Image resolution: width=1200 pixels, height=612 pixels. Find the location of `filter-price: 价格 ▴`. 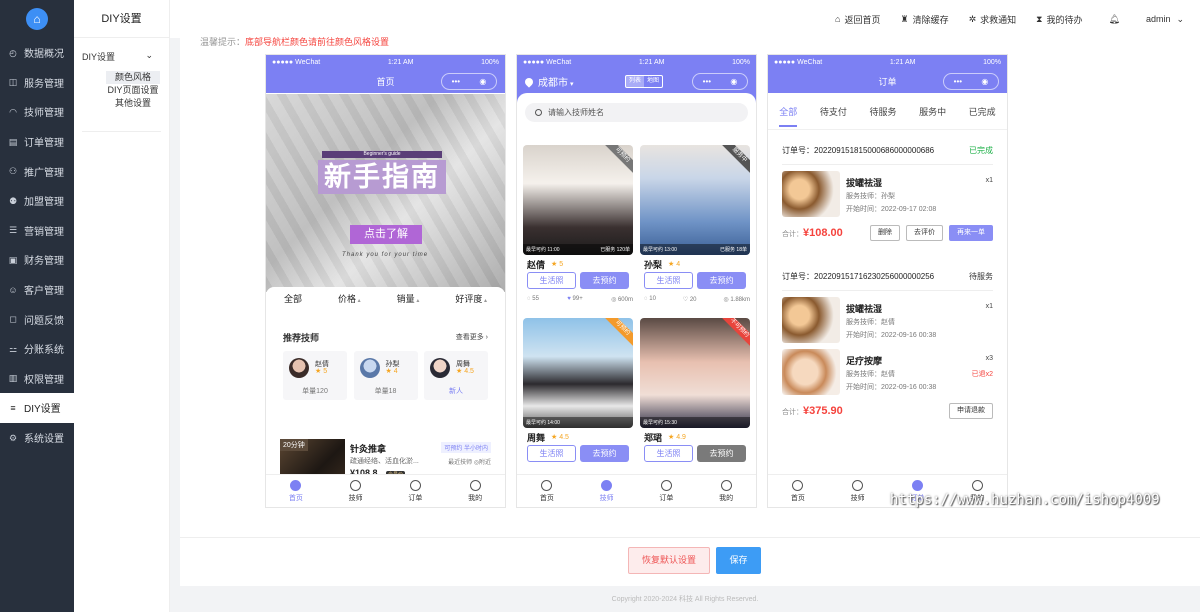

filter-price: 价格 ▴ is located at coordinates (349, 298).